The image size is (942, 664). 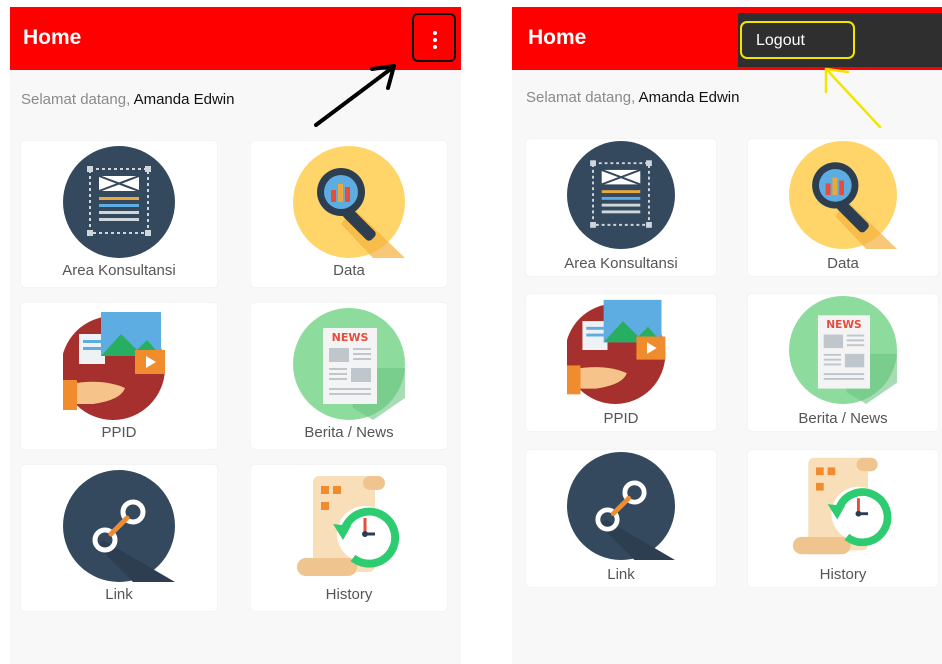 What do you see at coordinates (853, 98) in the screenshot?
I see `arrow-to-logout-icon` at bounding box center [853, 98].